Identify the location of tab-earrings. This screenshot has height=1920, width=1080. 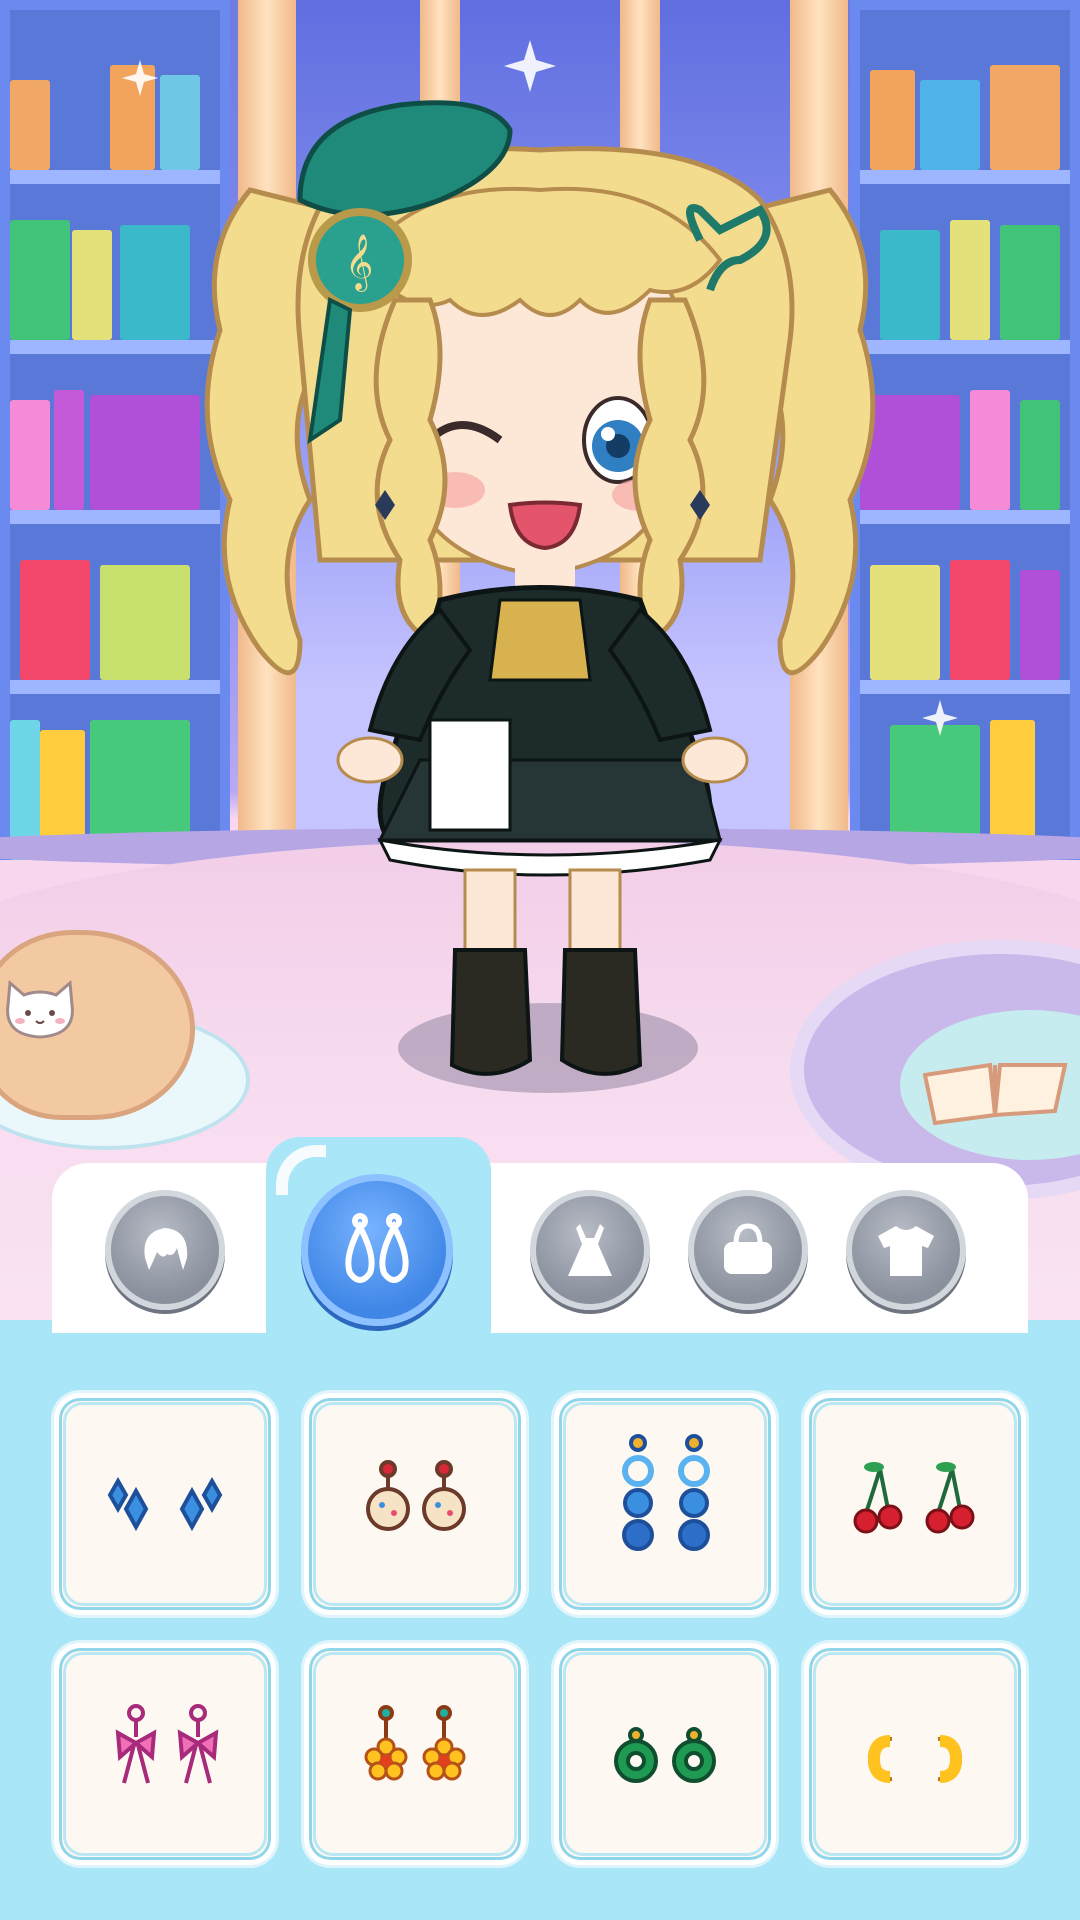
(377, 1250).